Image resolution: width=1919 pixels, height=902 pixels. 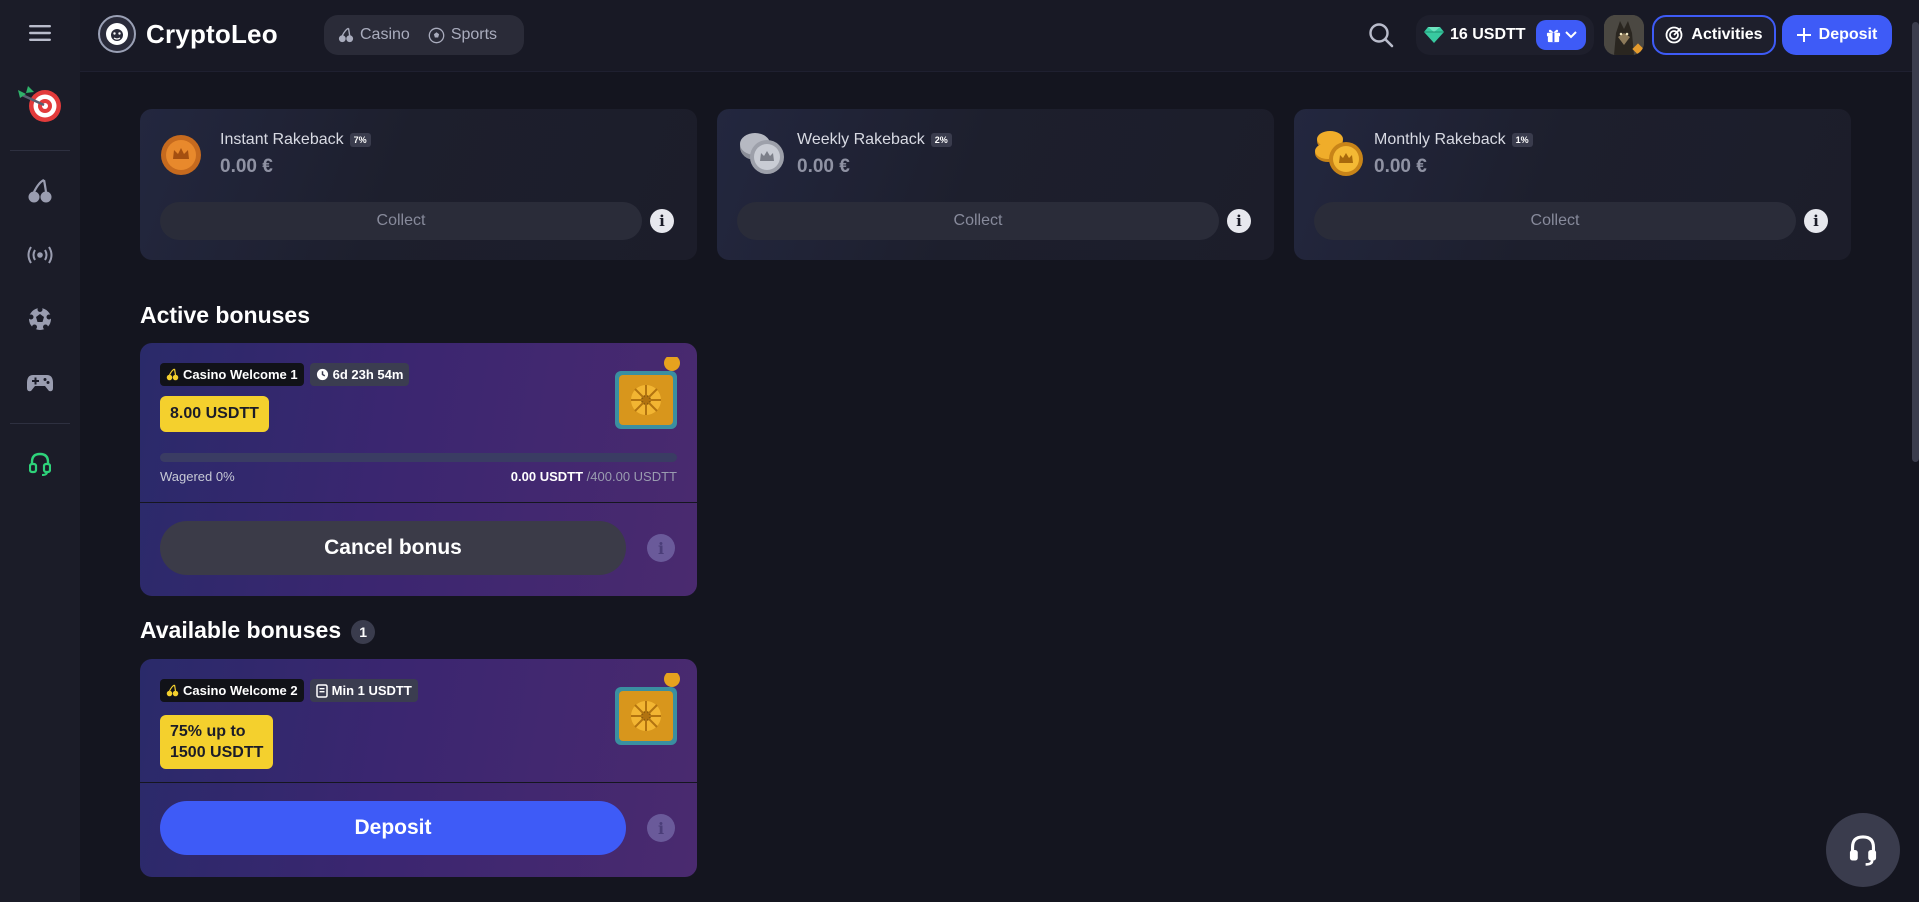 I want to click on wagered-label: Wagered 0%, so click(x=197, y=476).